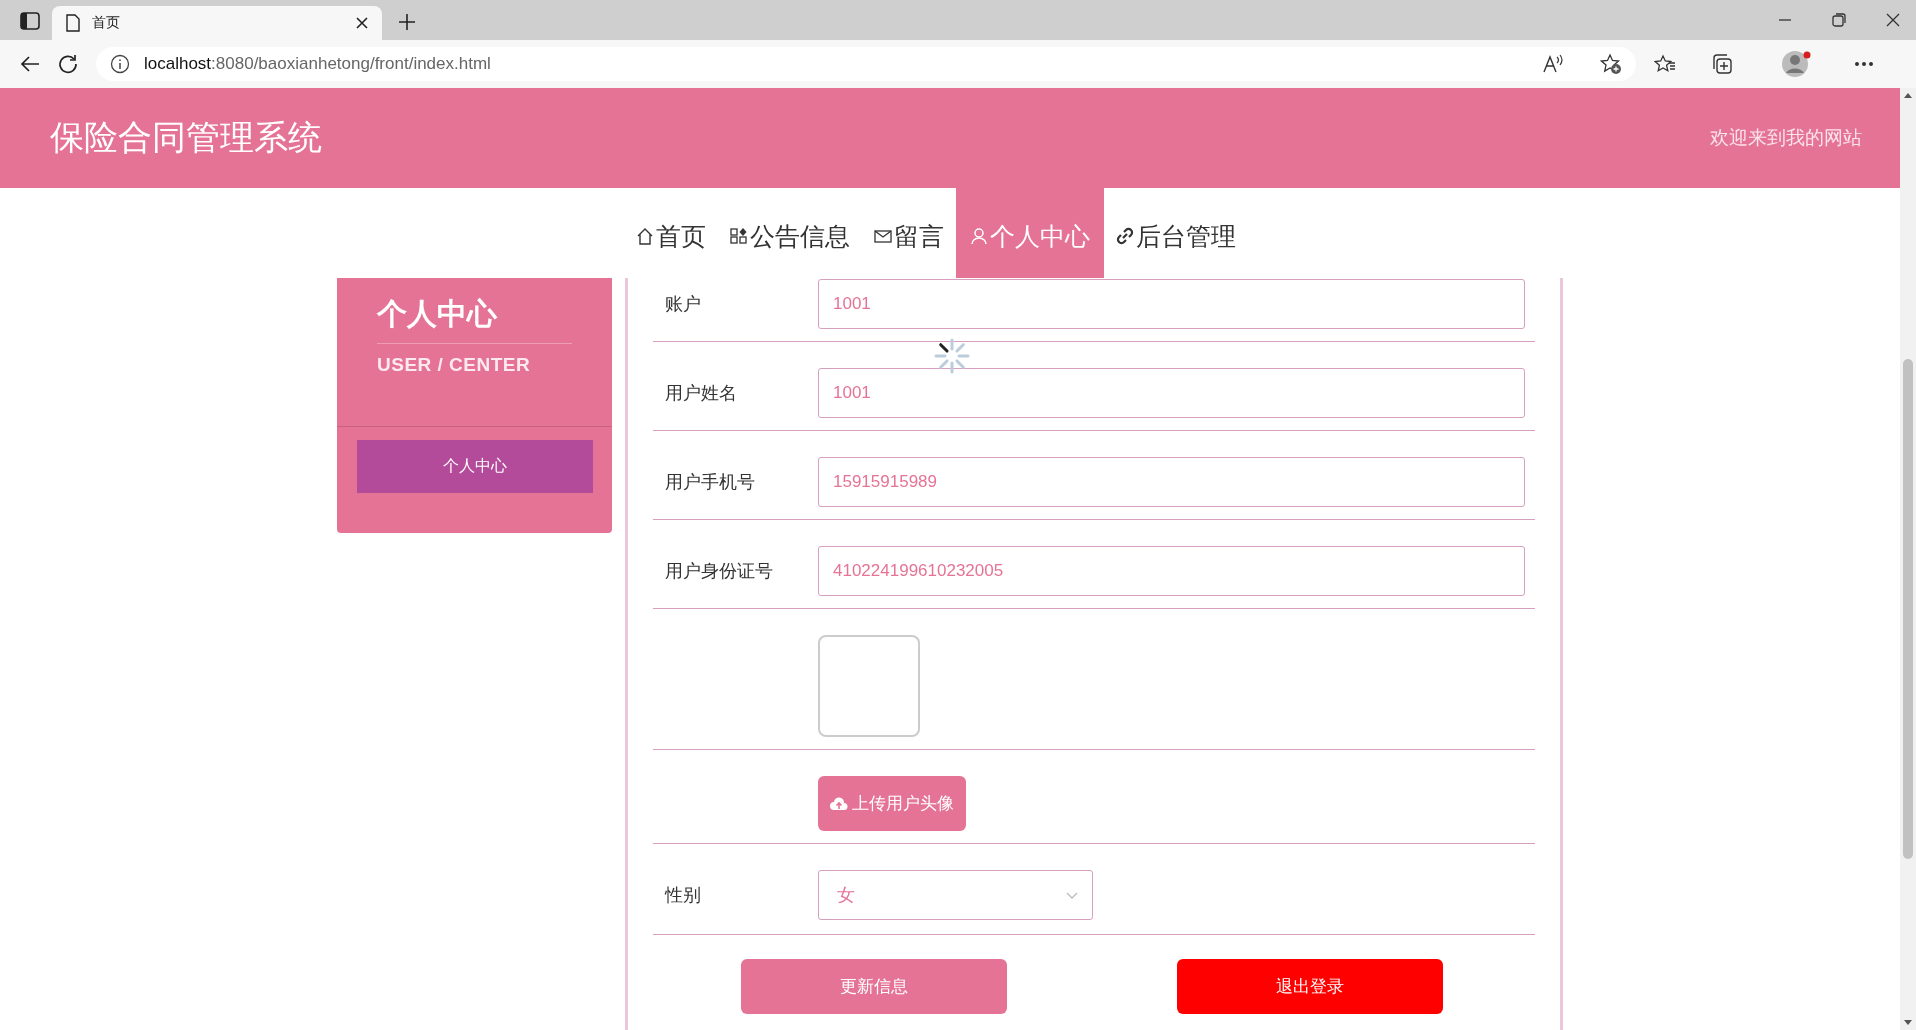 Image resolution: width=1916 pixels, height=1030 pixels. I want to click on add-favorite-icon, so click(1611, 64).